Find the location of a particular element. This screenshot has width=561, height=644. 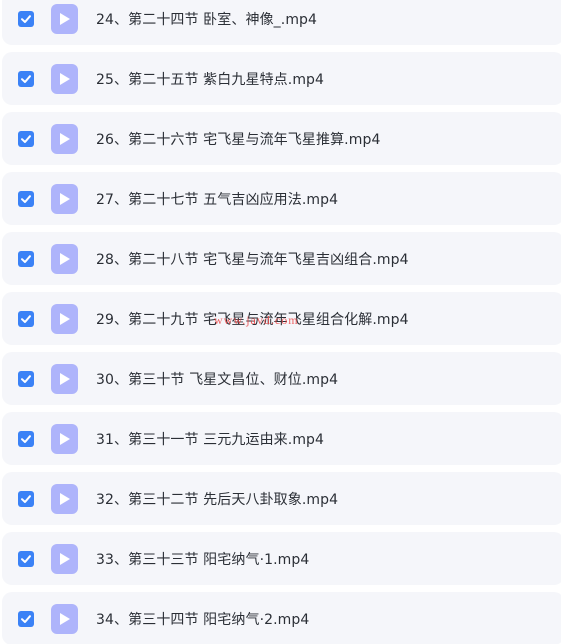

file-name: 29、第二十九节 宅飞星与流年飞星组合化解.mp4 is located at coordinates (252, 319).